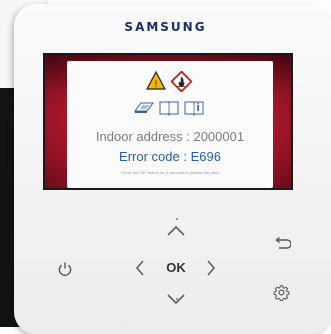 The height and width of the screenshot is (334, 331). I want to click on up-arrow-icon, so click(176, 230).